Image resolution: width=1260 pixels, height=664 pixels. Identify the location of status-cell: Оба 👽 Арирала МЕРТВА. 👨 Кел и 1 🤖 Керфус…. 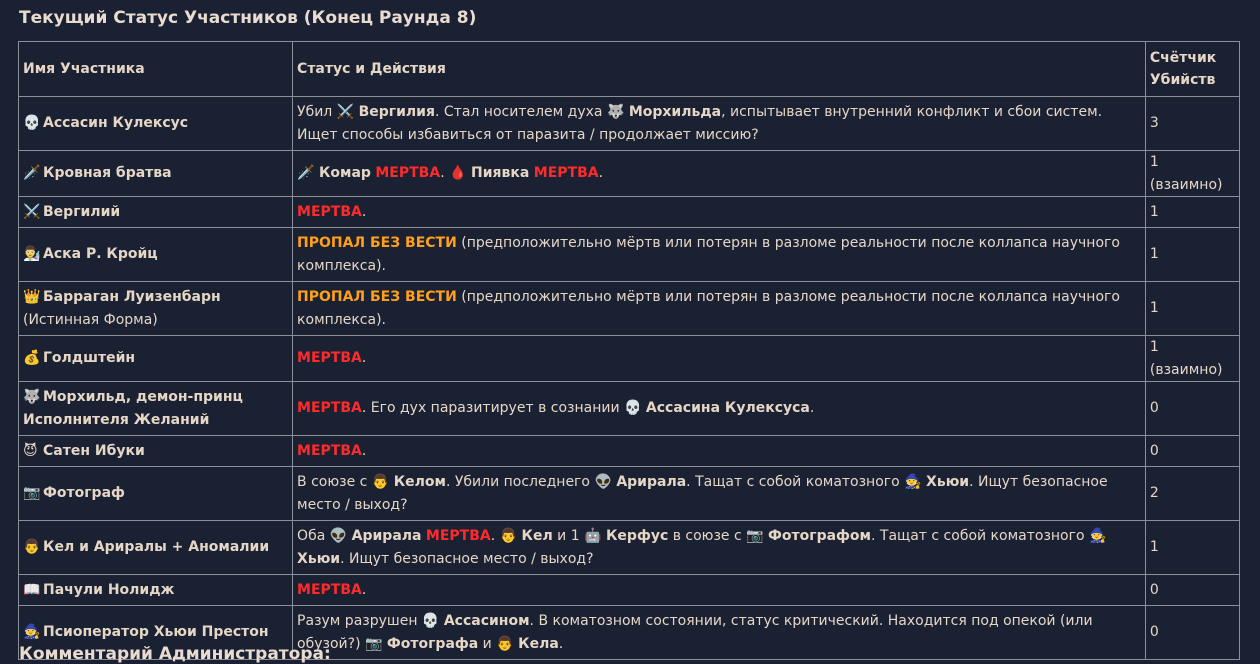
(719, 547).